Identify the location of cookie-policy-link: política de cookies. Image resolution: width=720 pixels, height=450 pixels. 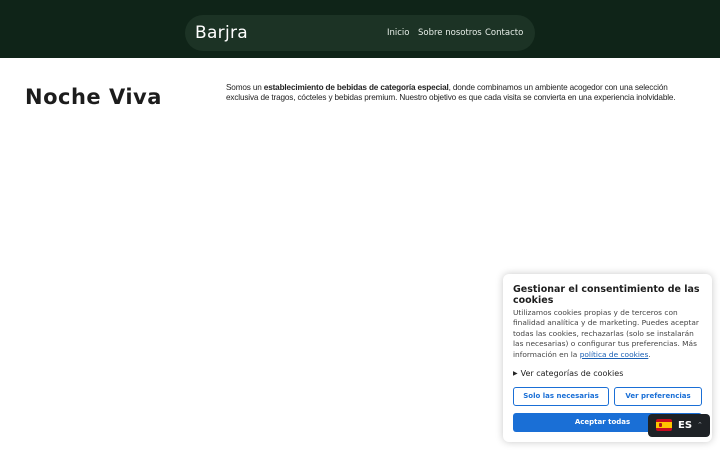
(614, 354).